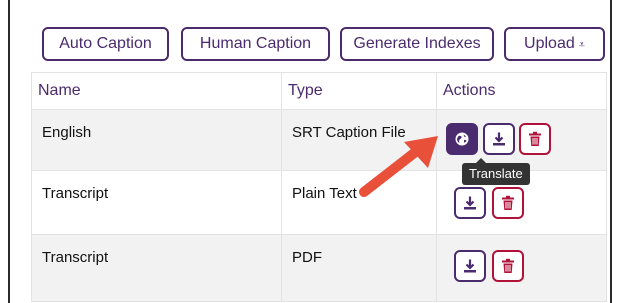 This screenshot has height=303, width=621. I want to click on upload-button: Upload ⩡, so click(554, 44).